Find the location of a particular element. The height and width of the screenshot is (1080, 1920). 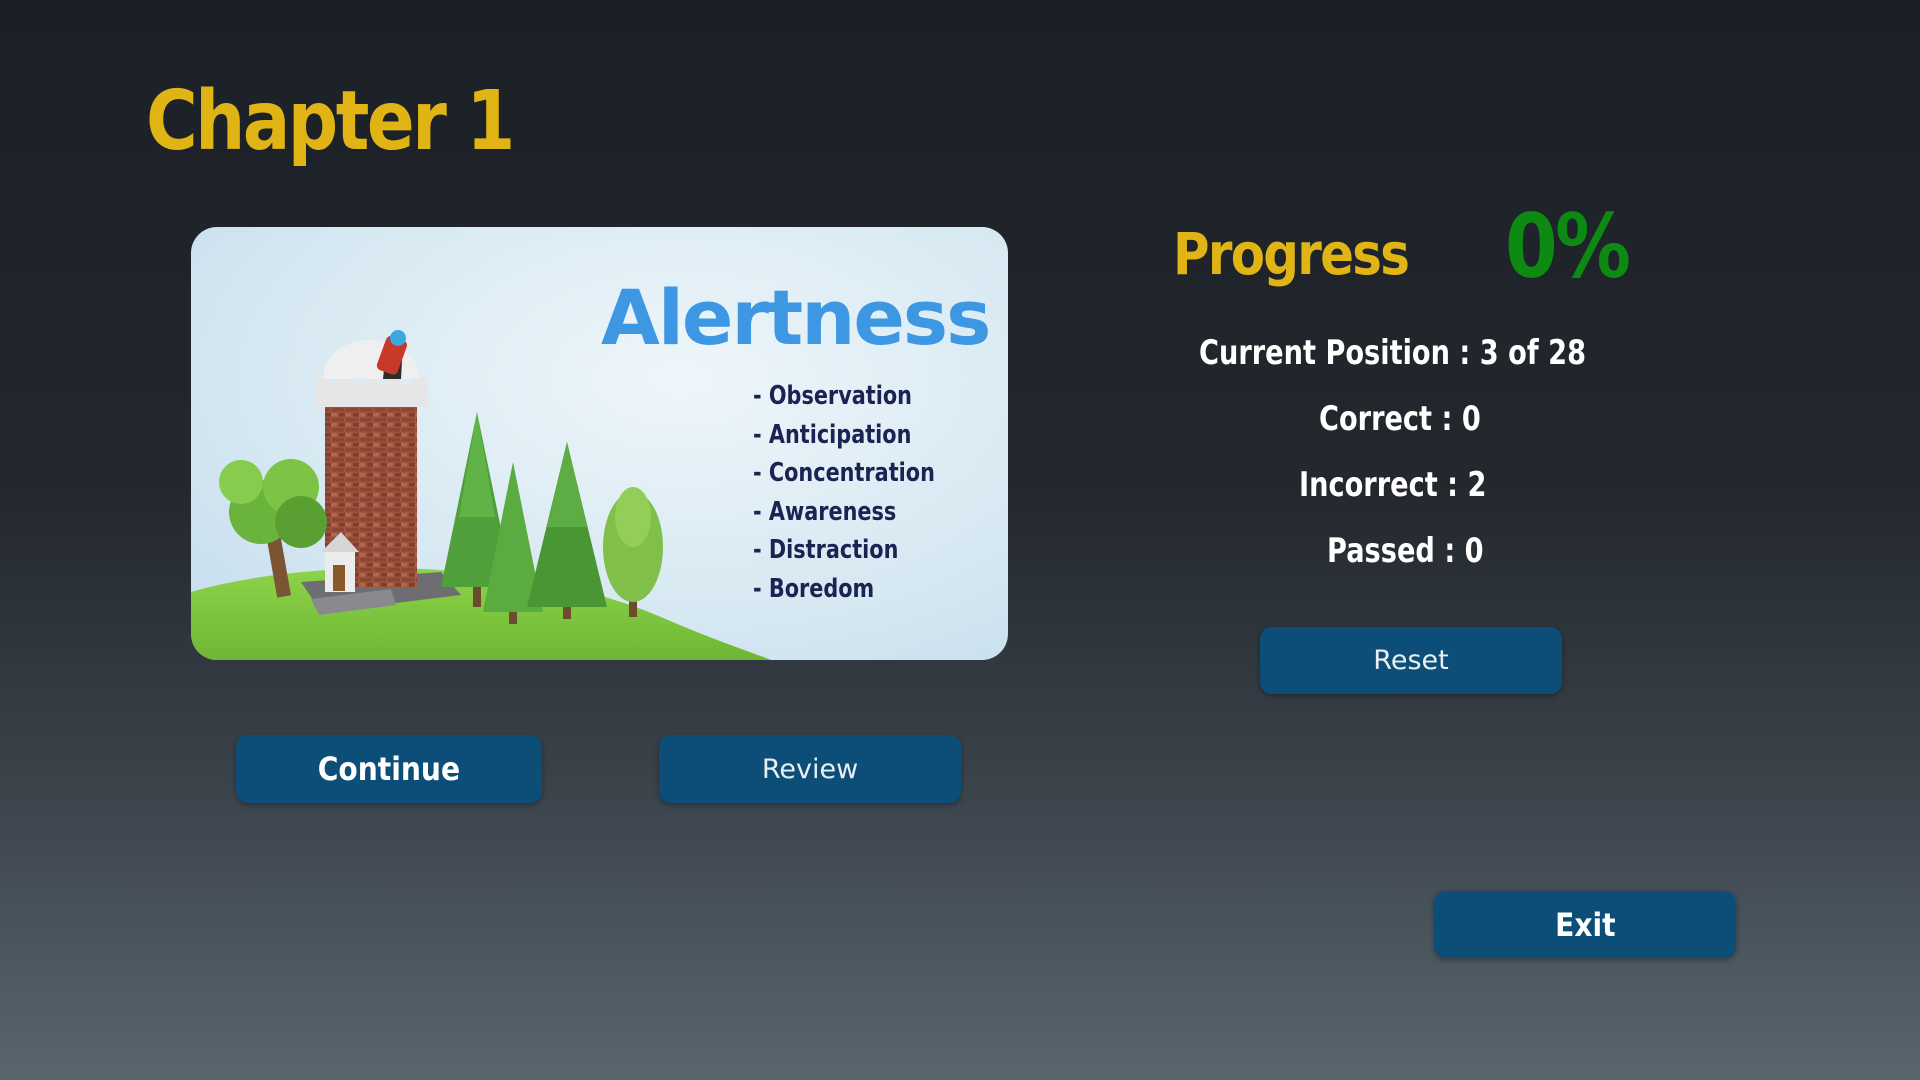

progress-percentage: 0% is located at coordinates (1568, 246).